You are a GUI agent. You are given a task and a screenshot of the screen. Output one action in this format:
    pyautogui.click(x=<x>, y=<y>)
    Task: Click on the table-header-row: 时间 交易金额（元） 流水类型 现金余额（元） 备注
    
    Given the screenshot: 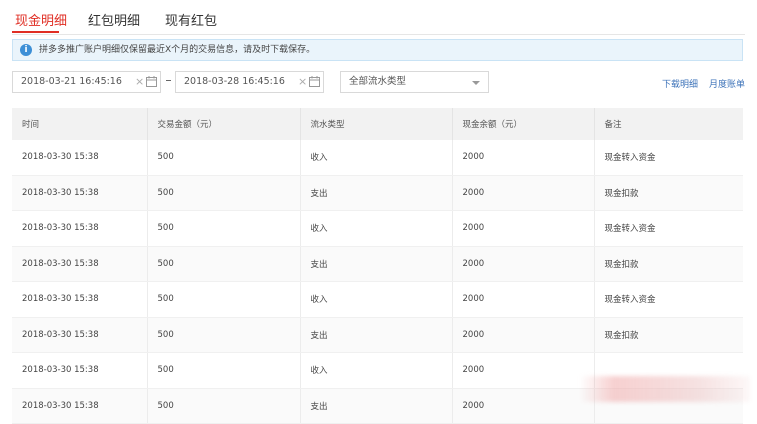 What is the action you would take?
    pyautogui.click(x=377, y=124)
    